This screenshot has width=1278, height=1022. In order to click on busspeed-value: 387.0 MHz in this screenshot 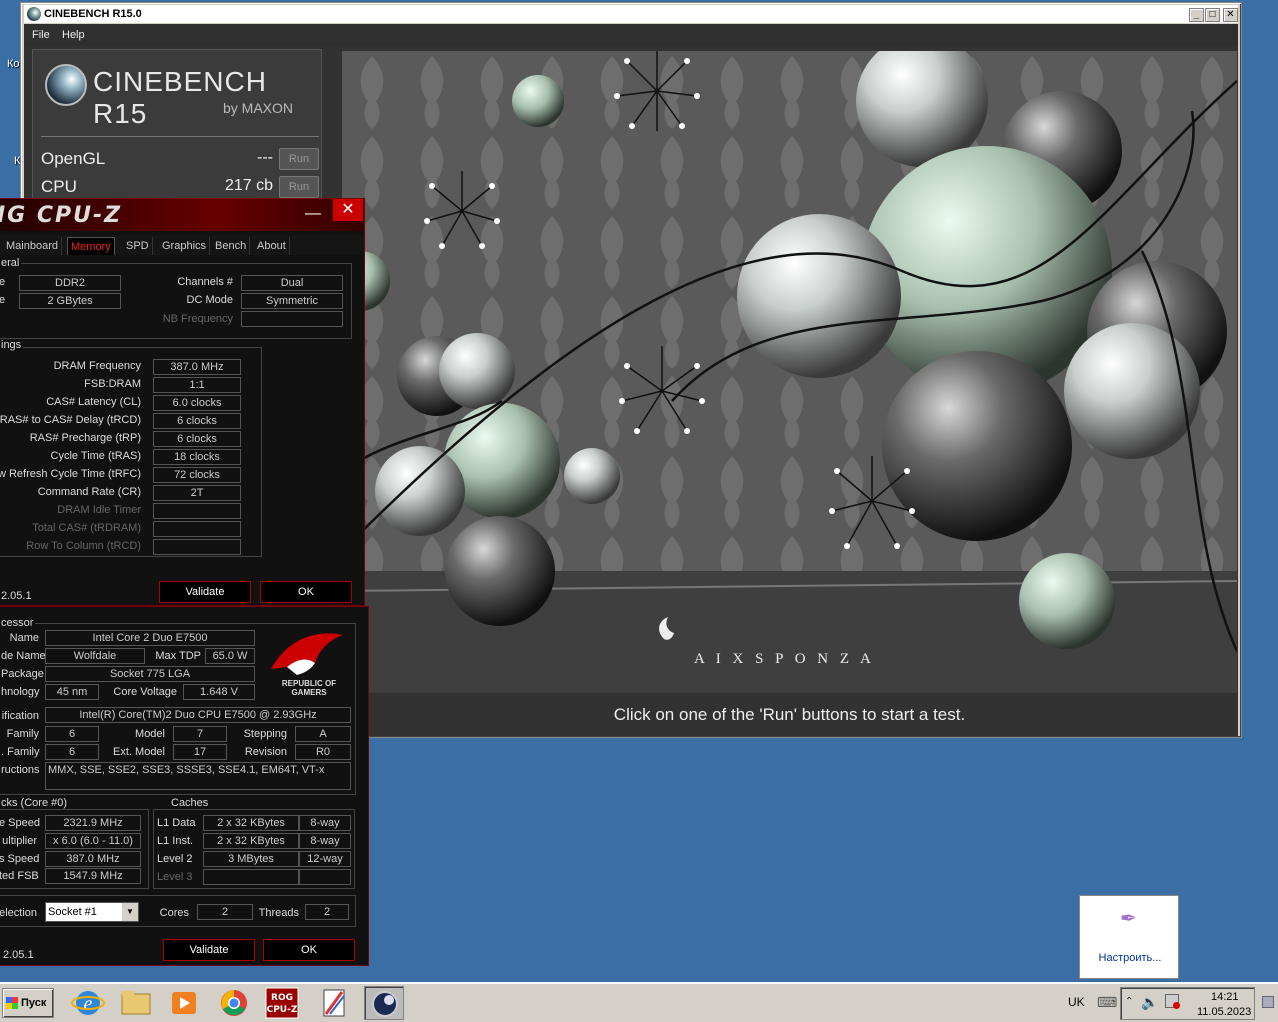, I will do `click(93, 859)`.